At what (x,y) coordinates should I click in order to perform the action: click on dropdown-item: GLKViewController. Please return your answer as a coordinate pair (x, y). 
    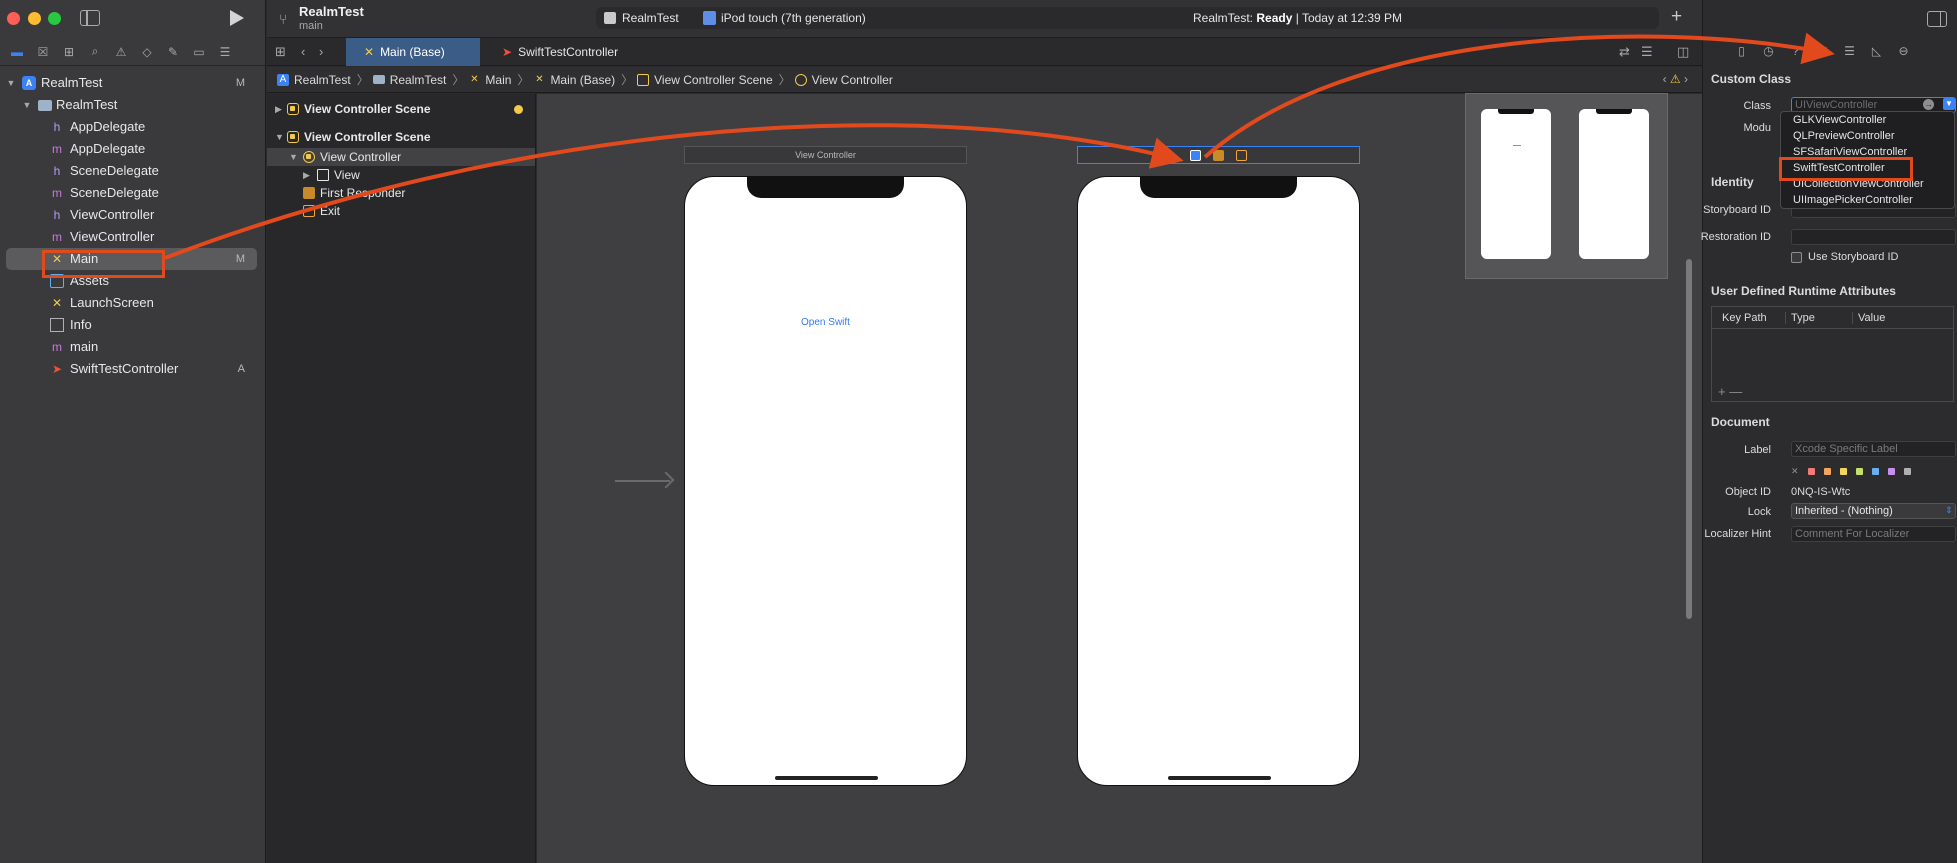
    Looking at the image, I should click on (1839, 120).